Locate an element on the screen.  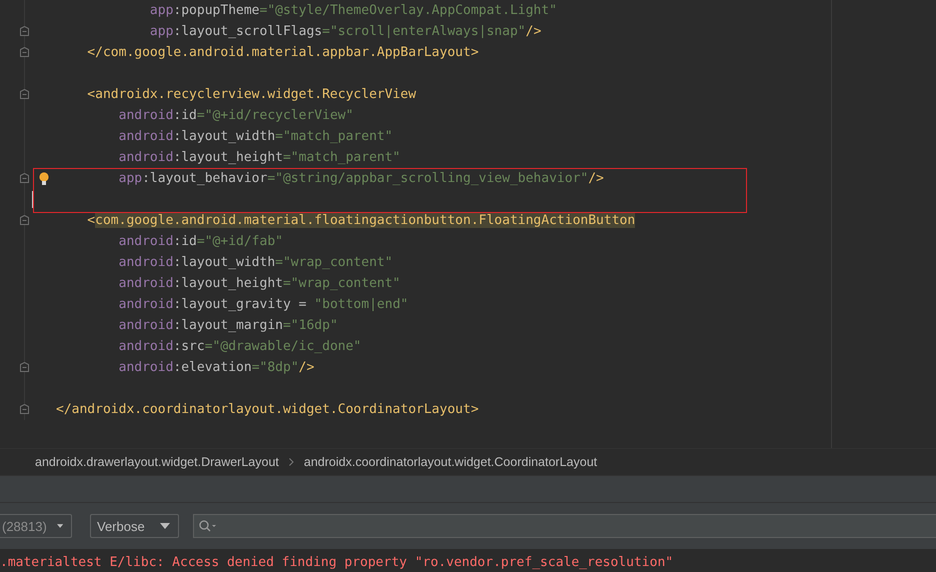
search-field is located at coordinates (564, 526).